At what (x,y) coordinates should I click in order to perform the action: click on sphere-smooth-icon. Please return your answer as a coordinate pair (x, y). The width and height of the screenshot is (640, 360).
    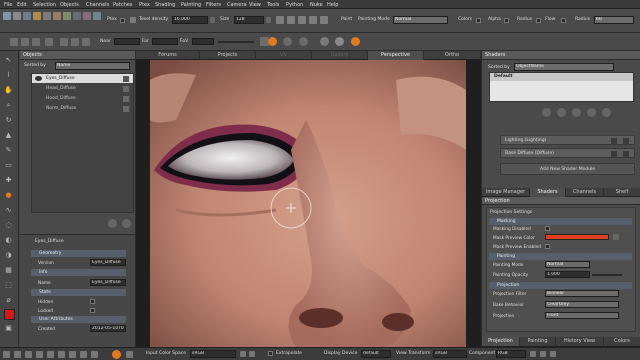
    Looking at the image, I should click on (339, 41).